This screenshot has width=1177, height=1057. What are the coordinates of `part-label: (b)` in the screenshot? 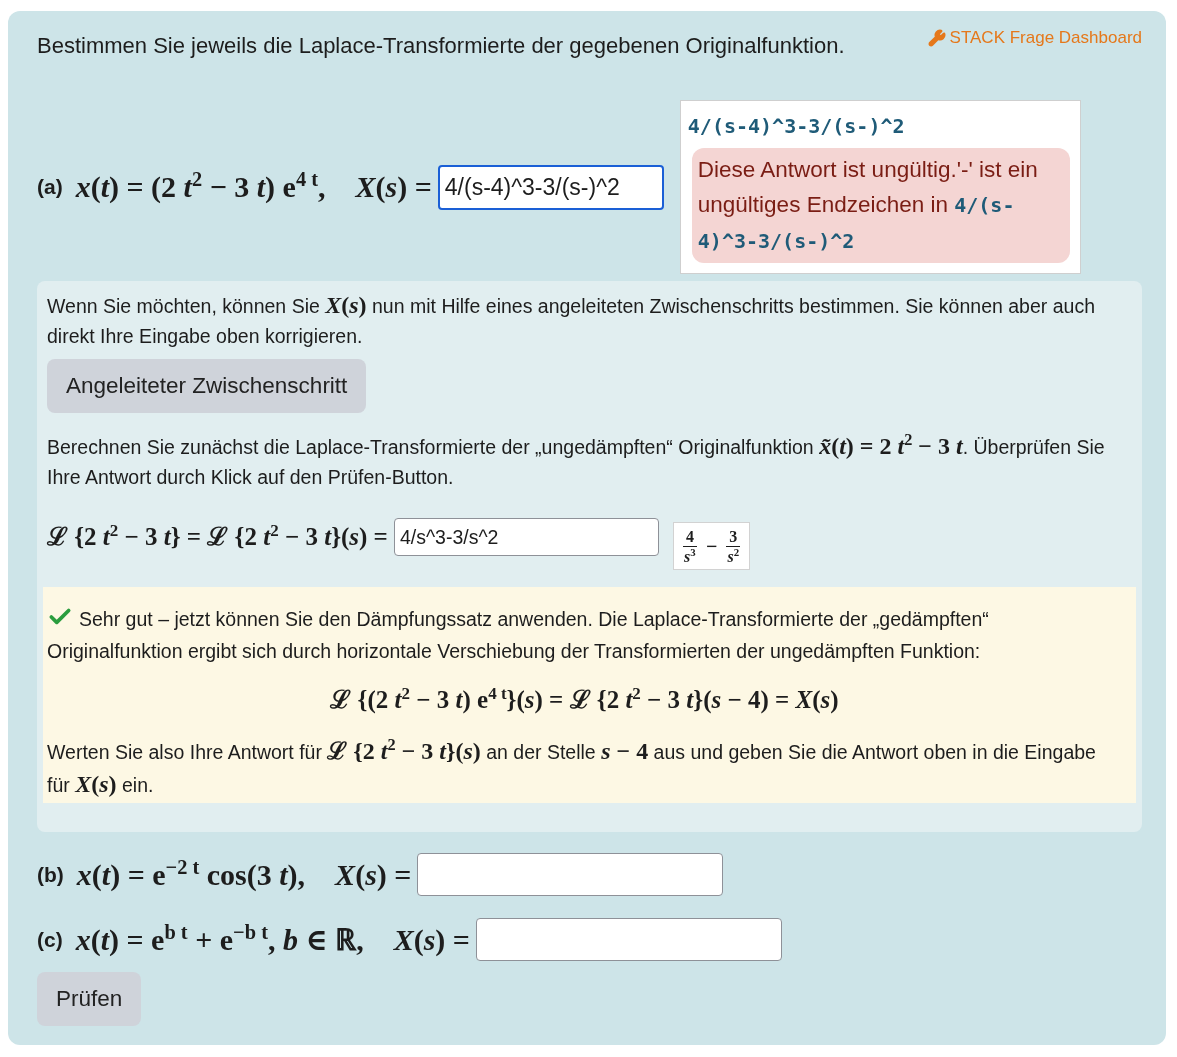 It's located at (50, 874).